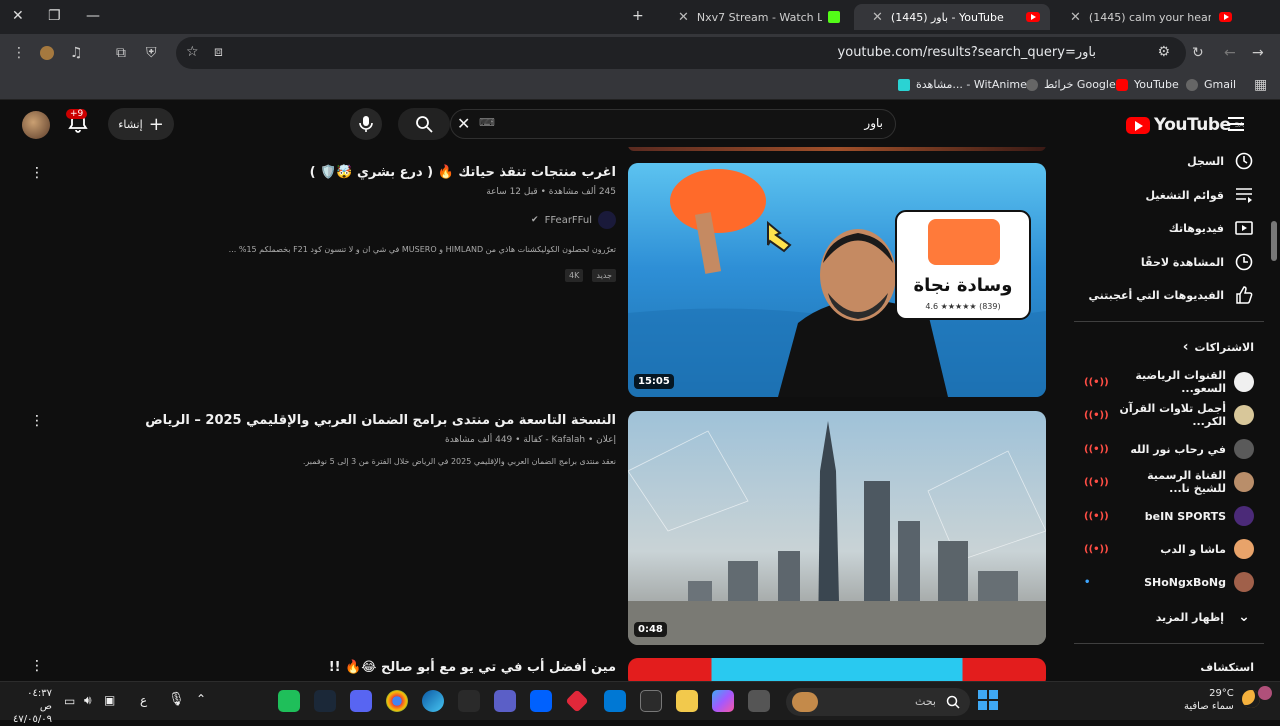  Describe the element at coordinates (1274, 241) in the screenshot. I see `scrollbar-thumb` at that location.